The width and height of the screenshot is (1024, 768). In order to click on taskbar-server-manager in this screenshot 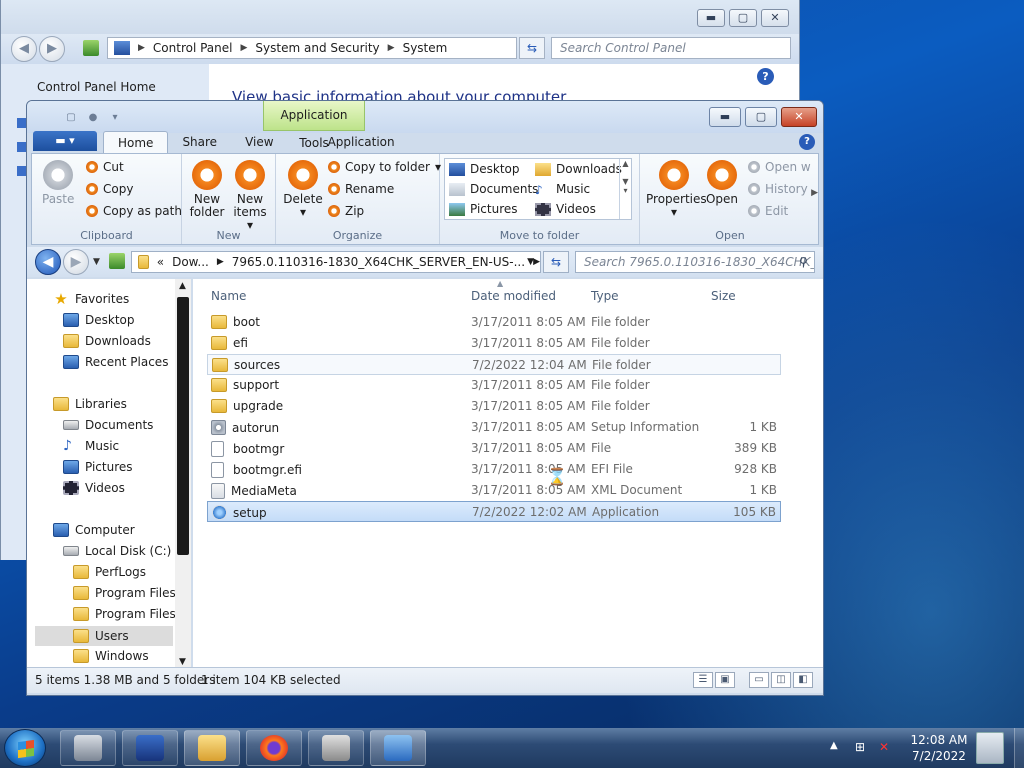, I will do `click(88, 748)`.